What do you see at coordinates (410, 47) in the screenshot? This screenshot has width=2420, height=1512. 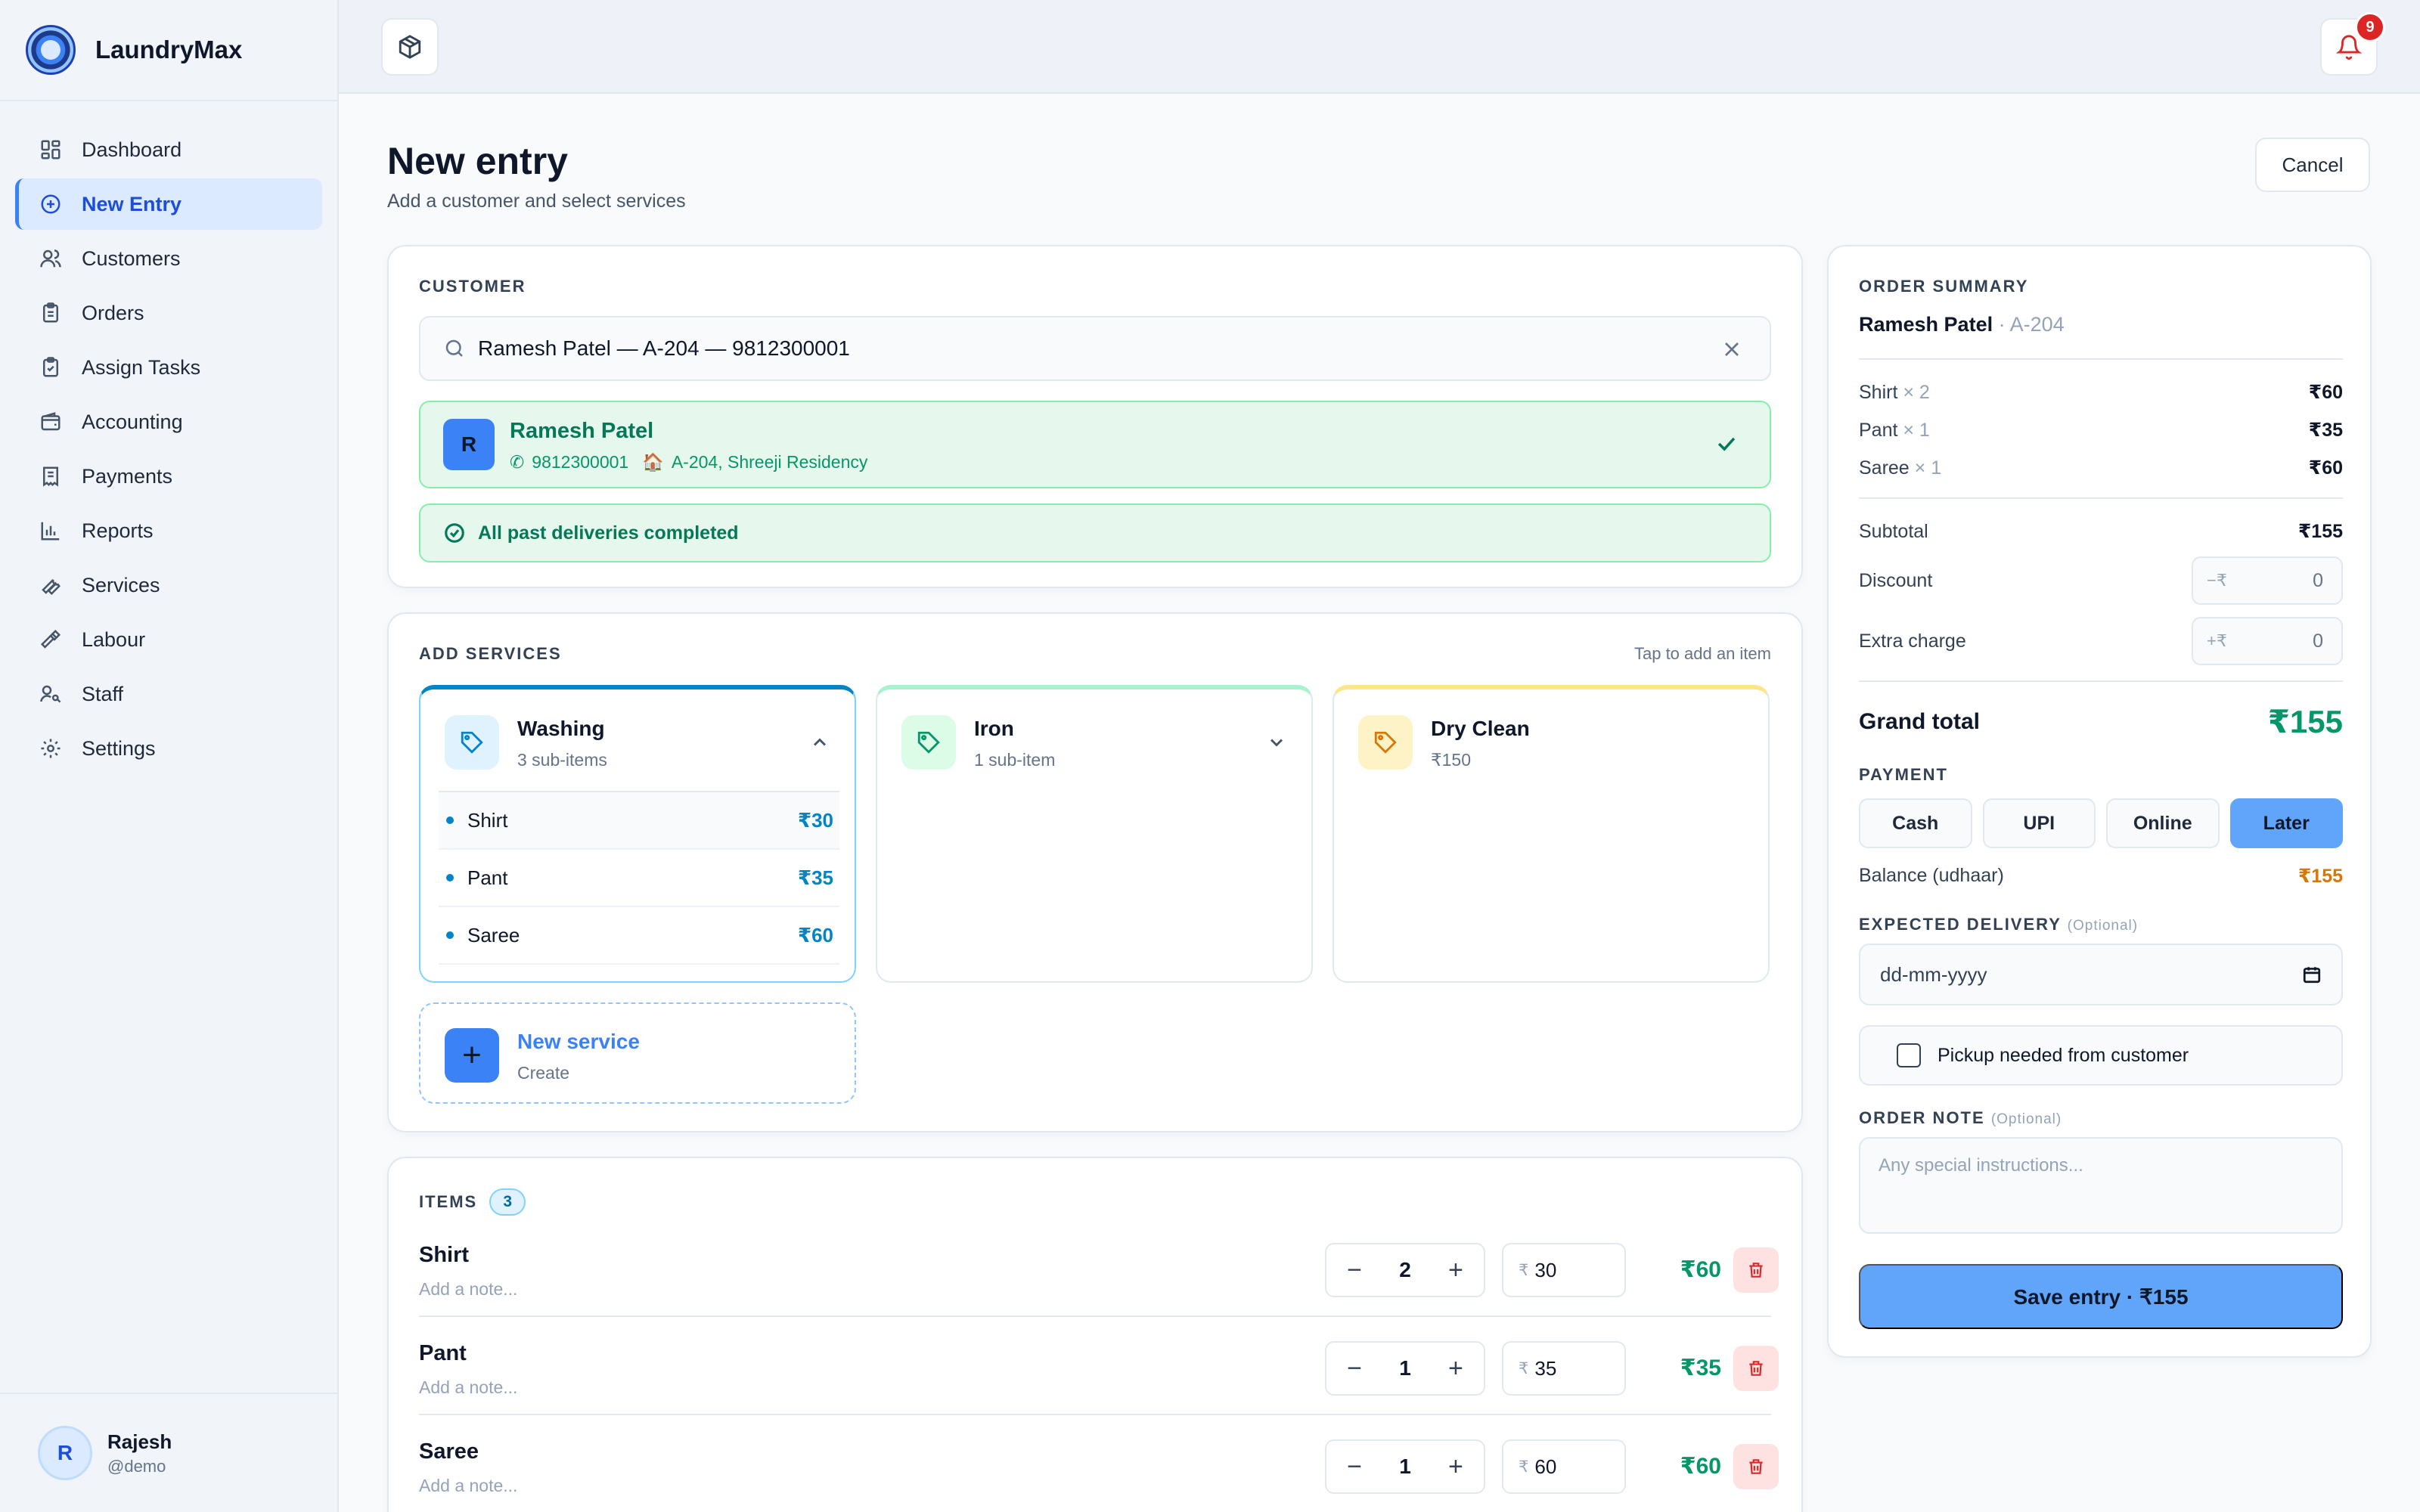 I see `package-button` at bounding box center [410, 47].